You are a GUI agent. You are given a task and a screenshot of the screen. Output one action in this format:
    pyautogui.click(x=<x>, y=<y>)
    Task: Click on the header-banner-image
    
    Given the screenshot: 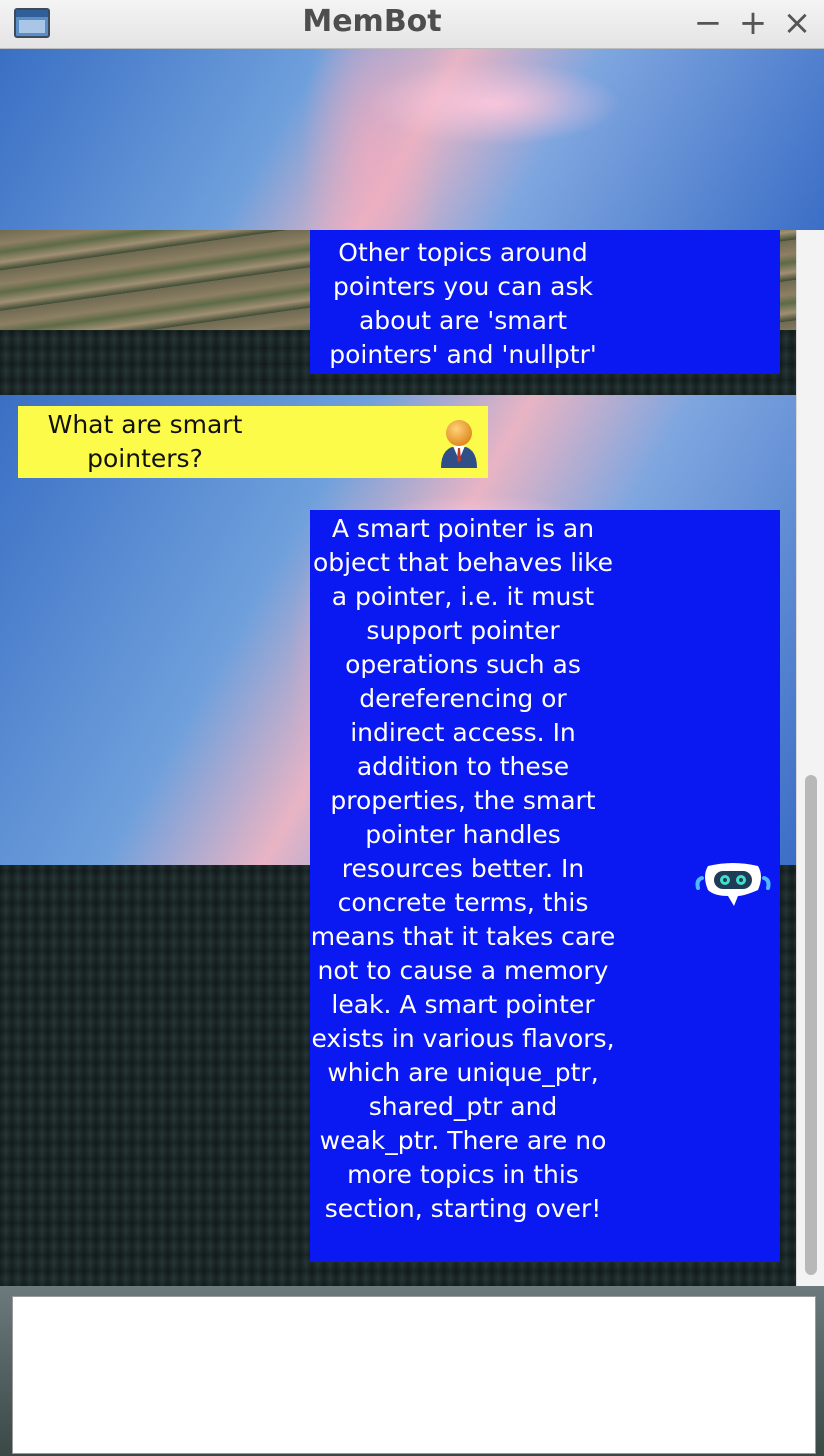 What is the action you would take?
    pyautogui.click(x=412, y=139)
    